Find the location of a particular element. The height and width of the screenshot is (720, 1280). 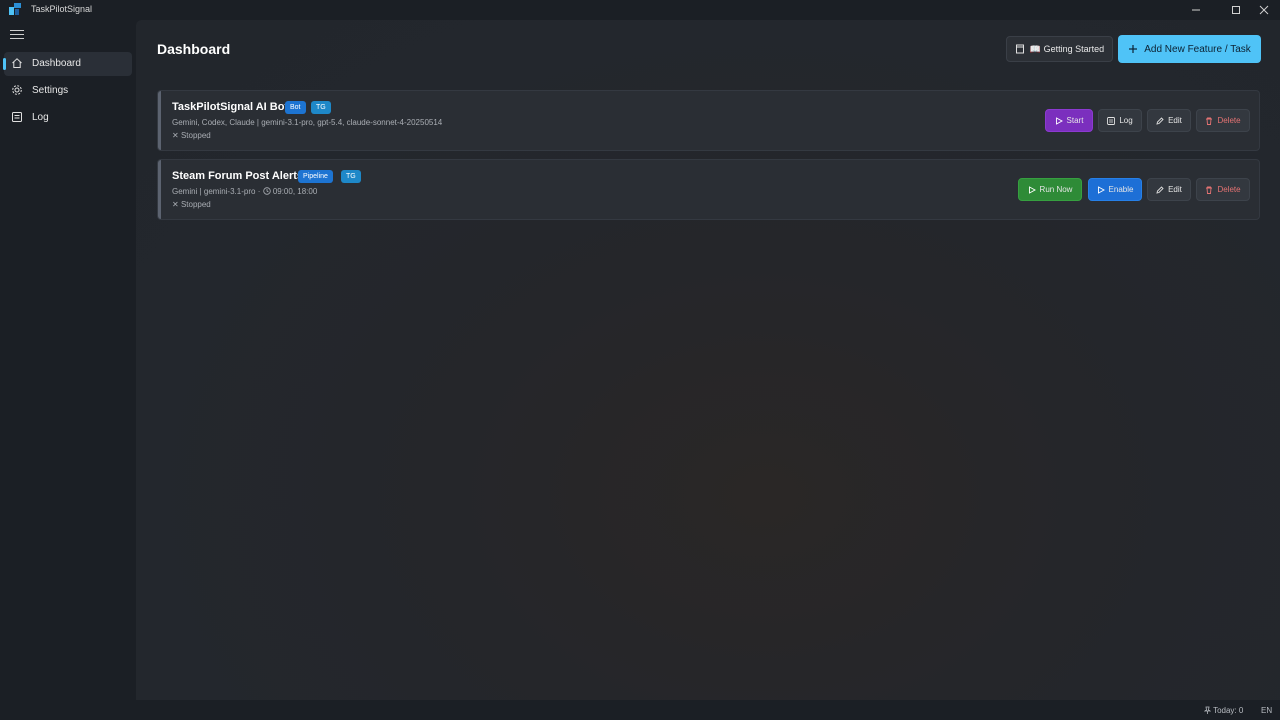

menu-toggle-button is located at coordinates (17, 36).